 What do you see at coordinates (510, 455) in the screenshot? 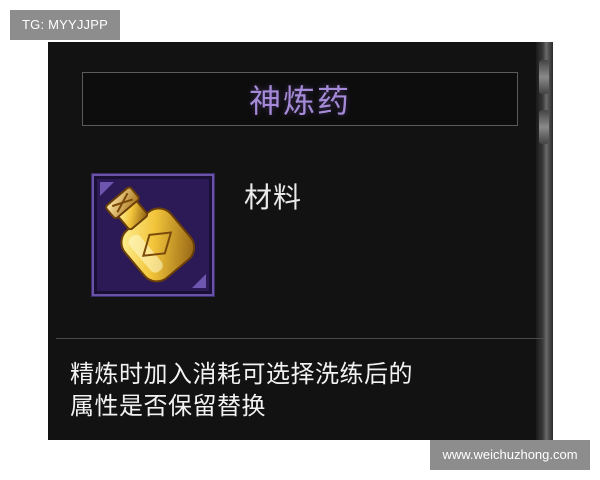
I see `watermark-bottom-right: www.weichuzhong.com` at bounding box center [510, 455].